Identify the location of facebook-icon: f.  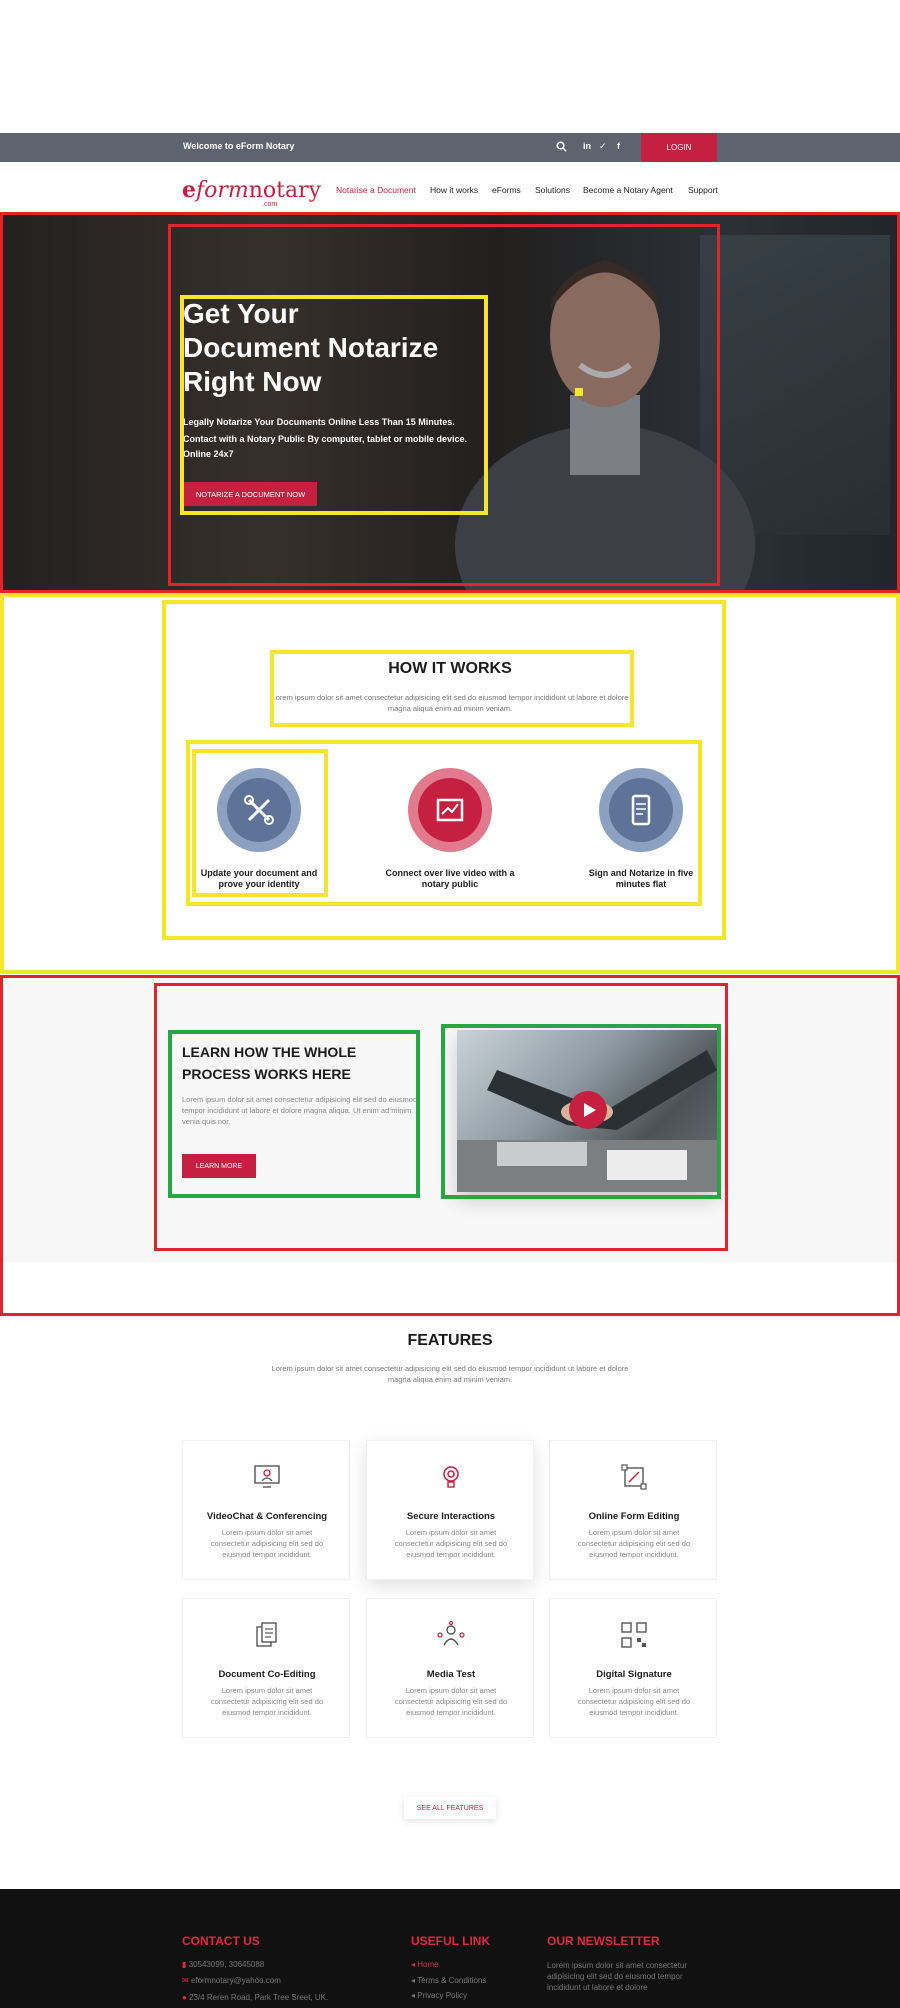
(618, 146).